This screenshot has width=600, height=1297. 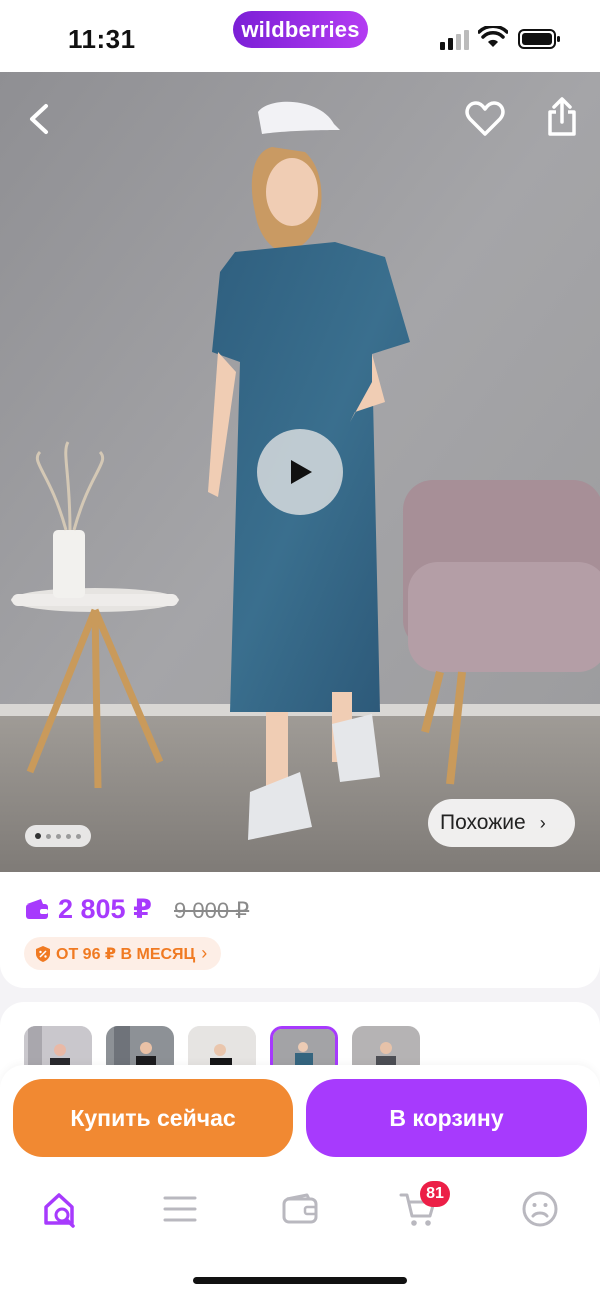 I want to click on tab-profile, so click(x=540, y=1209).